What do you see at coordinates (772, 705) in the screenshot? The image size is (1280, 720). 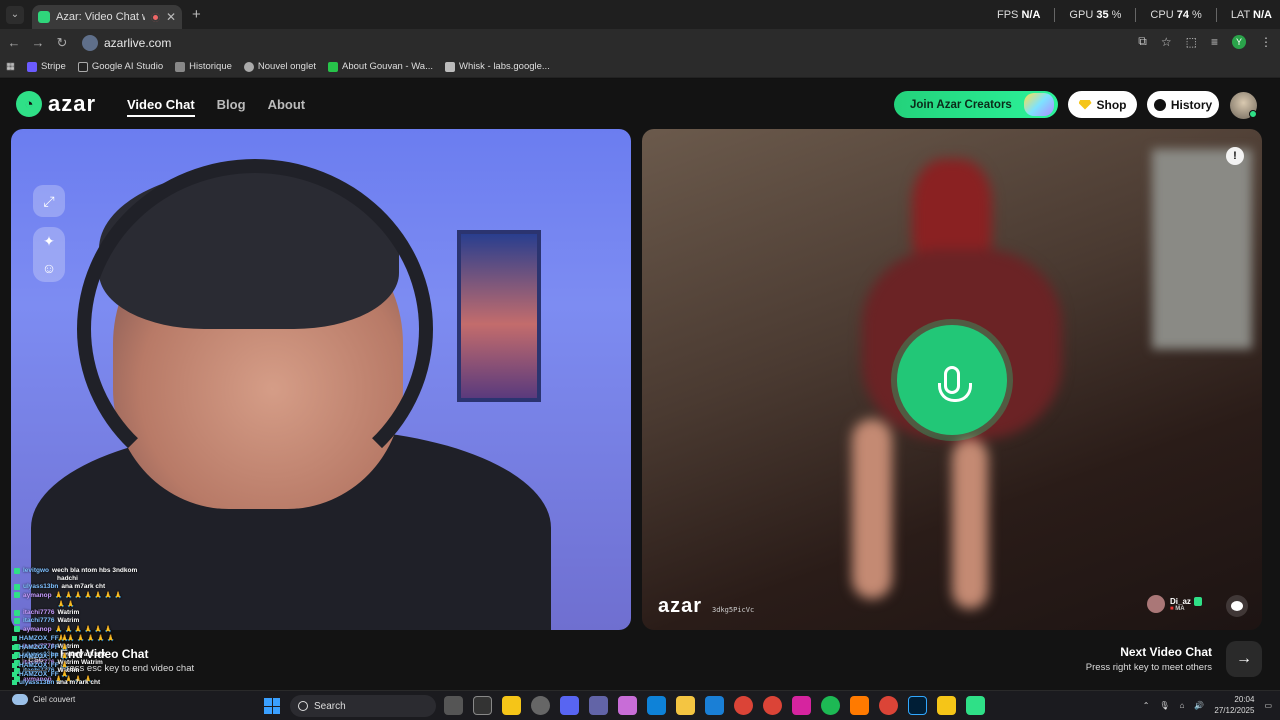 I see `chrome-alt-icon` at bounding box center [772, 705].